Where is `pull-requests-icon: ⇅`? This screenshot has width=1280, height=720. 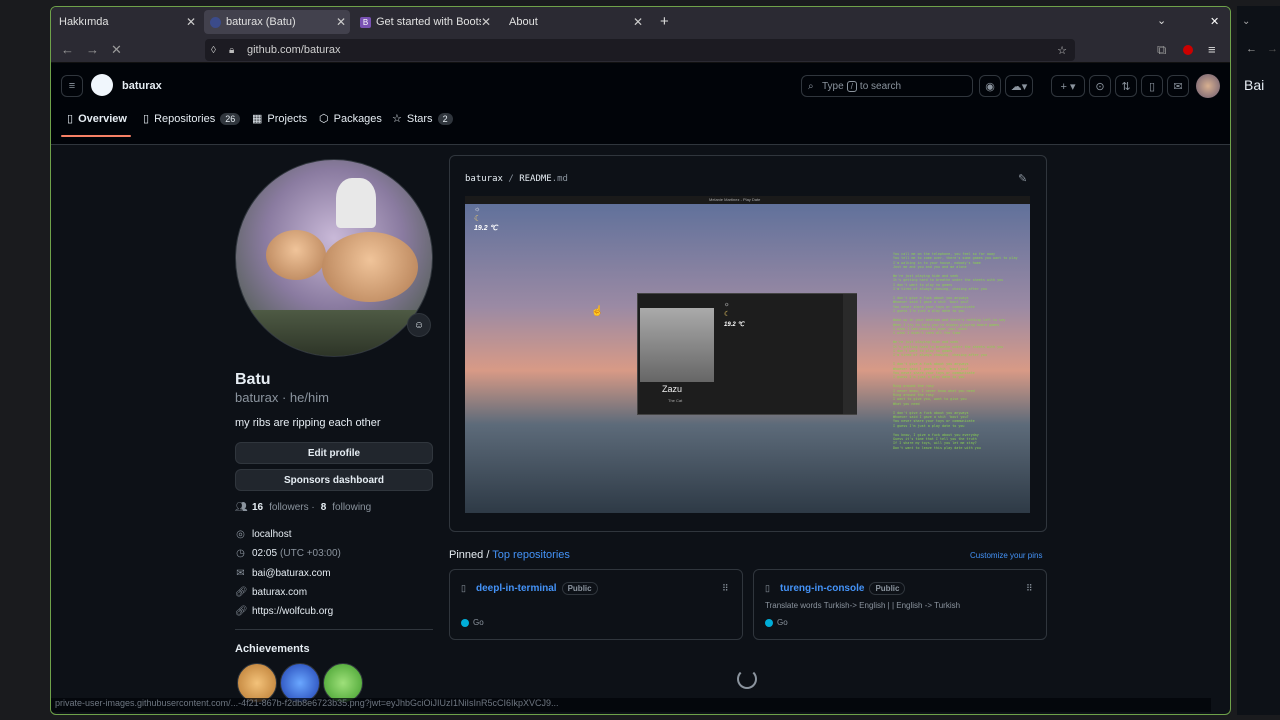
pull-requests-icon: ⇅ is located at coordinates (1126, 86).